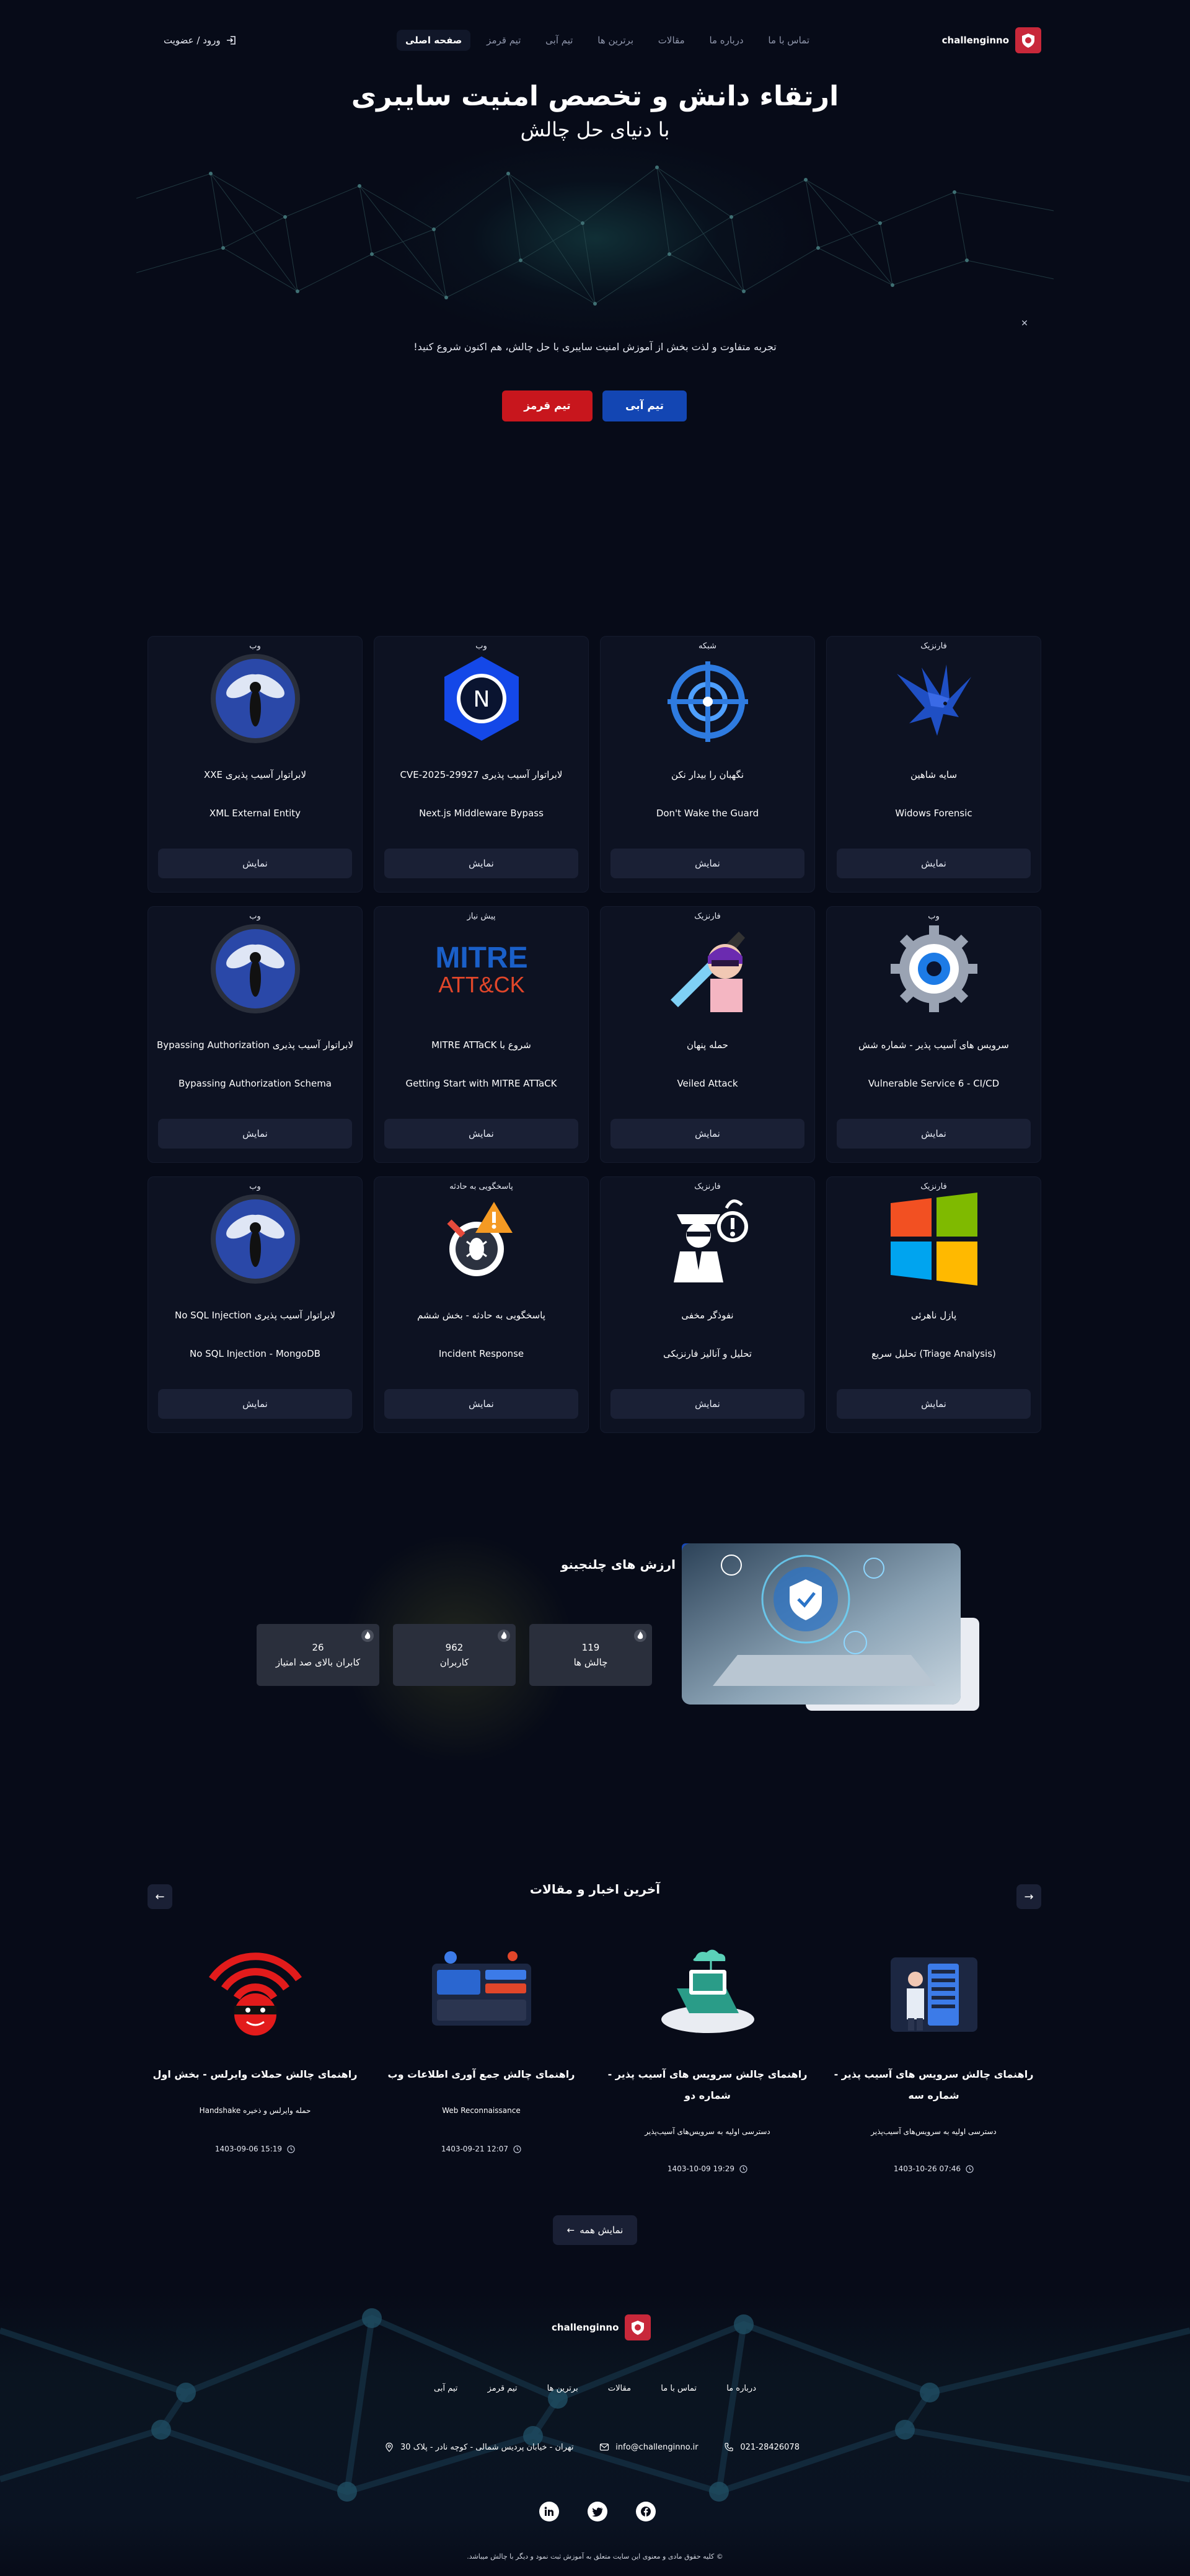 This screenshot has height=2576, width=1190. Describe the element at coordinates (707, 1353) in the screenshot. I see `challenge-title-en: تحلیل و آنالیز فارنزیکی` at that location.